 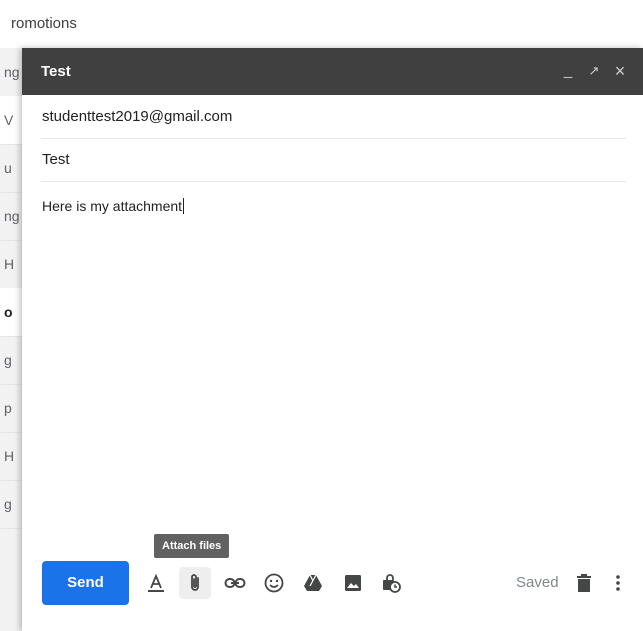 I want to click on subject-value: Test, so click(x=56, y=159).